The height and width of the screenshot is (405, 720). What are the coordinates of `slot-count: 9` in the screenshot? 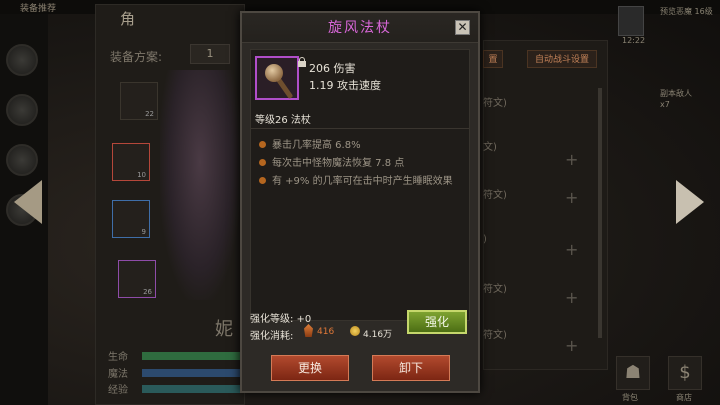 It's located at (143, 232).